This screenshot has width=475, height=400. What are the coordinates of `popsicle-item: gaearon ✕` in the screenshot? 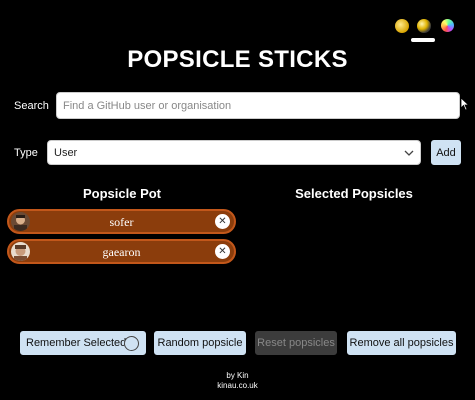 It's located at (121, 251).